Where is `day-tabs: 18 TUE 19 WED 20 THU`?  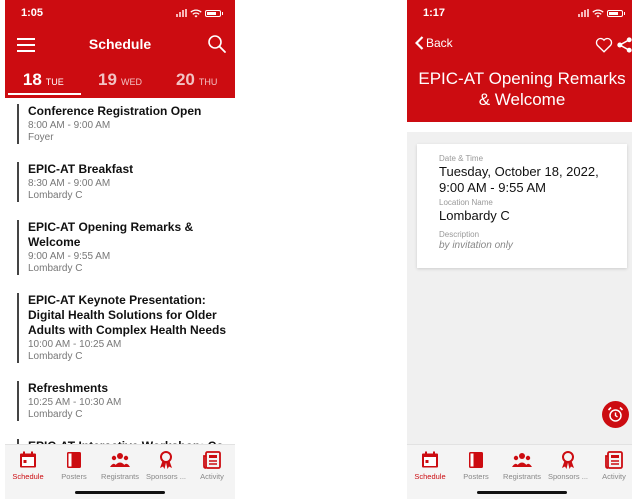
day-tabs: 18 TUE 19 WED 20 THU is located at coordinates (120, 81).